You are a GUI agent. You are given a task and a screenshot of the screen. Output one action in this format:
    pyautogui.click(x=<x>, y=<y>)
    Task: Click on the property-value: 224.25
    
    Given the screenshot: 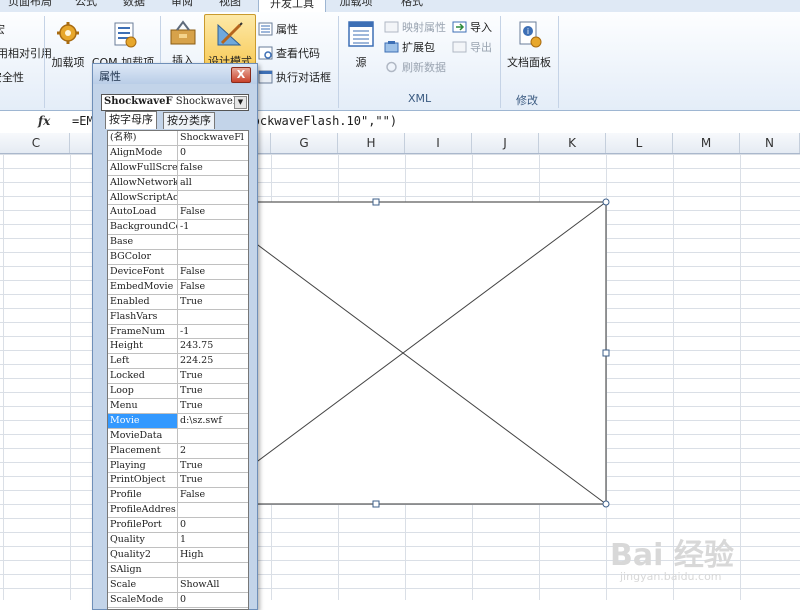 What is the action you would take?
    pyautogui.click(x=213, y=361)
    